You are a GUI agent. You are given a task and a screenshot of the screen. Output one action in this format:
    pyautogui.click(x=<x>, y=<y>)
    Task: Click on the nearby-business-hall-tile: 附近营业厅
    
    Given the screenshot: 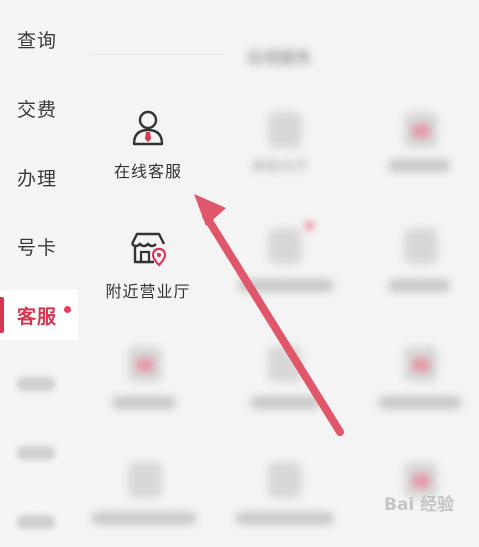 What is the action you would take?
    pyautogui.click(x=148, y=265)
    